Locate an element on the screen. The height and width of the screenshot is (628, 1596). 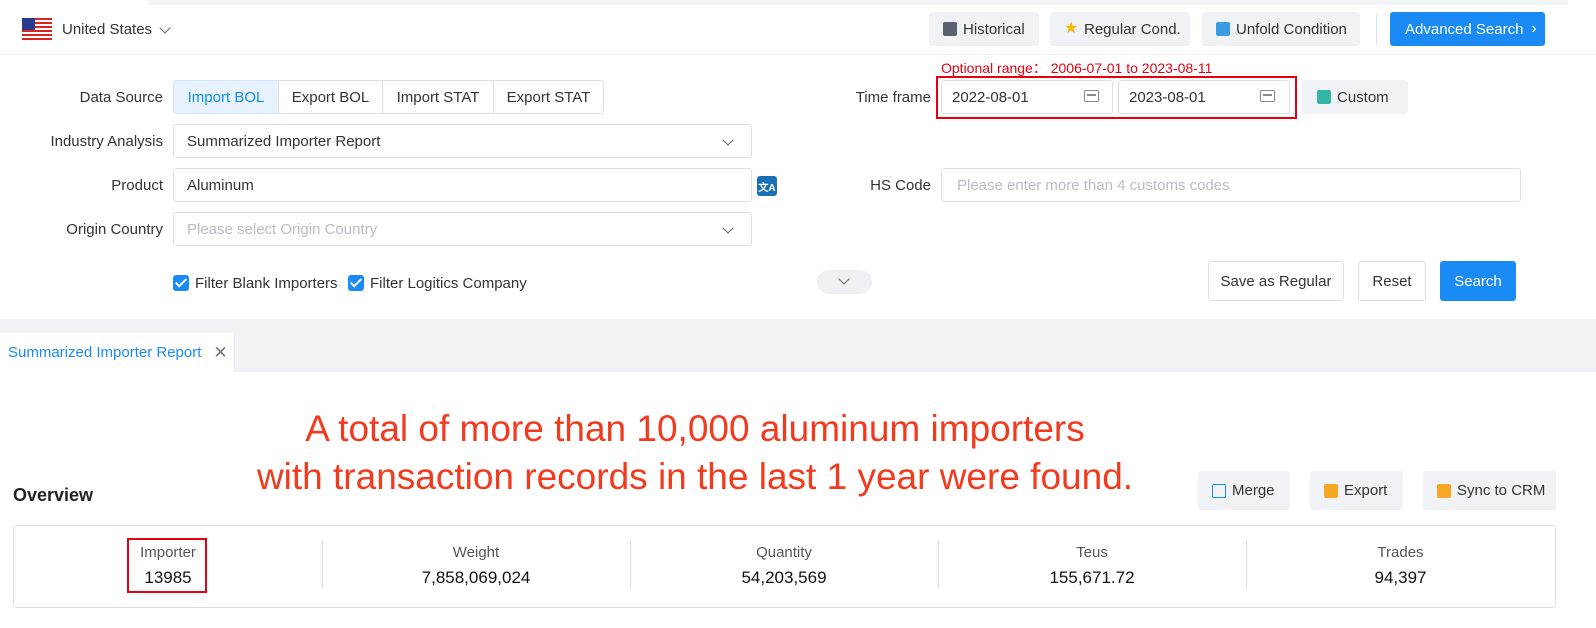
sync-icon is located at coordinates (1444, 490).